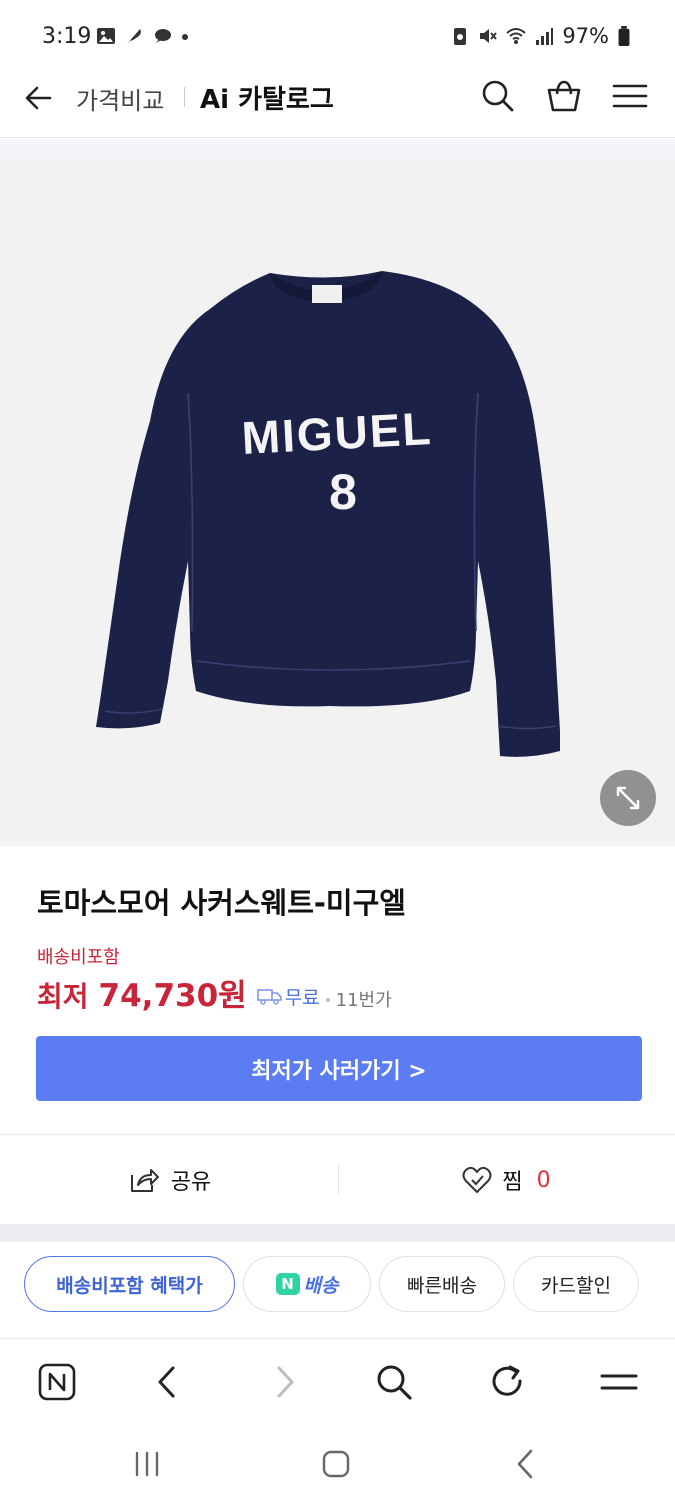 This screenshot has height=1500, width=675. What do you see at coordinates (185, 37) in the screenshot?
I see `dot-icon` at bounding box center [185, 37].